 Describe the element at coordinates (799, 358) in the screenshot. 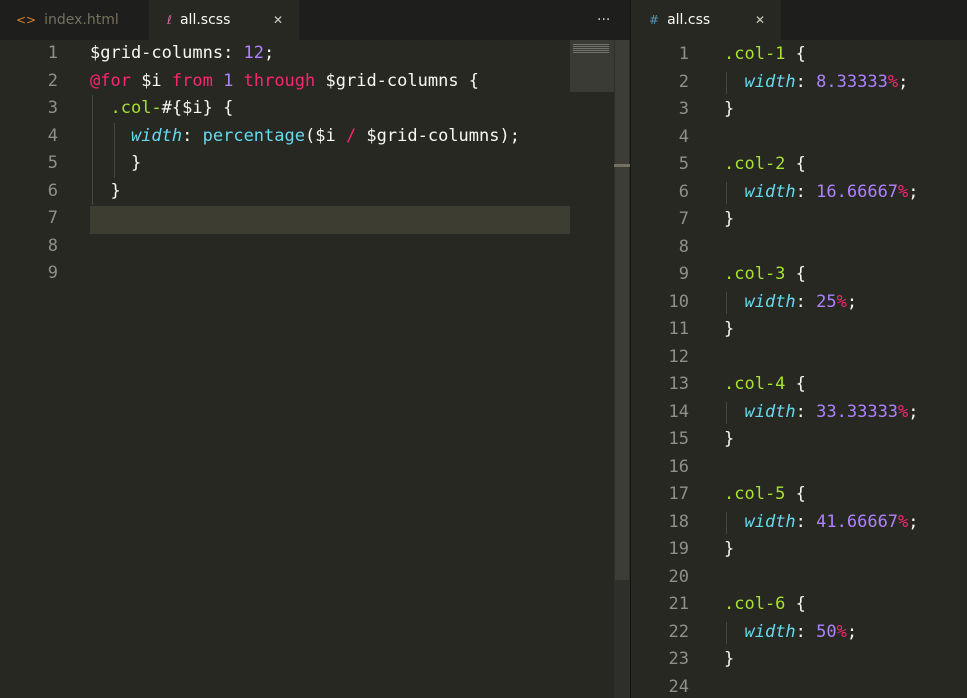

I see `code-line: 12` at that location.